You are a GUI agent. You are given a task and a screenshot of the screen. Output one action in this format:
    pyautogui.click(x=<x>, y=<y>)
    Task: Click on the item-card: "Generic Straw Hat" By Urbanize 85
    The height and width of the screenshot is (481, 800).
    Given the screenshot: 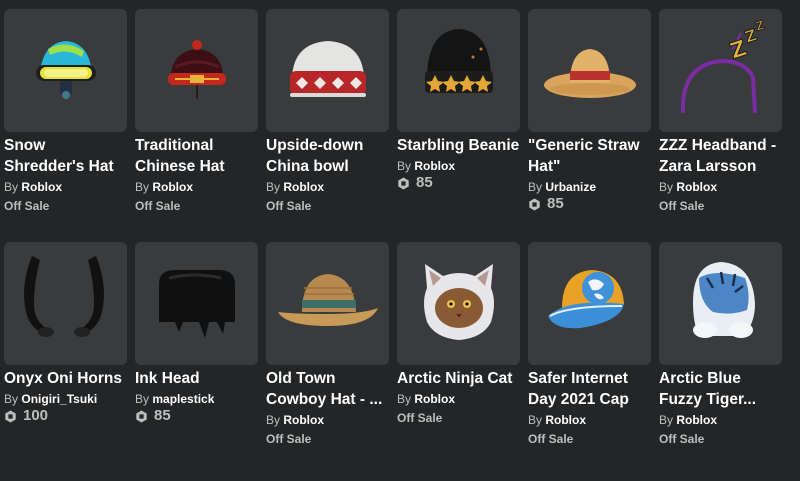 What is the action you would take?
    pyautogui.click(x=589, y=124)
    